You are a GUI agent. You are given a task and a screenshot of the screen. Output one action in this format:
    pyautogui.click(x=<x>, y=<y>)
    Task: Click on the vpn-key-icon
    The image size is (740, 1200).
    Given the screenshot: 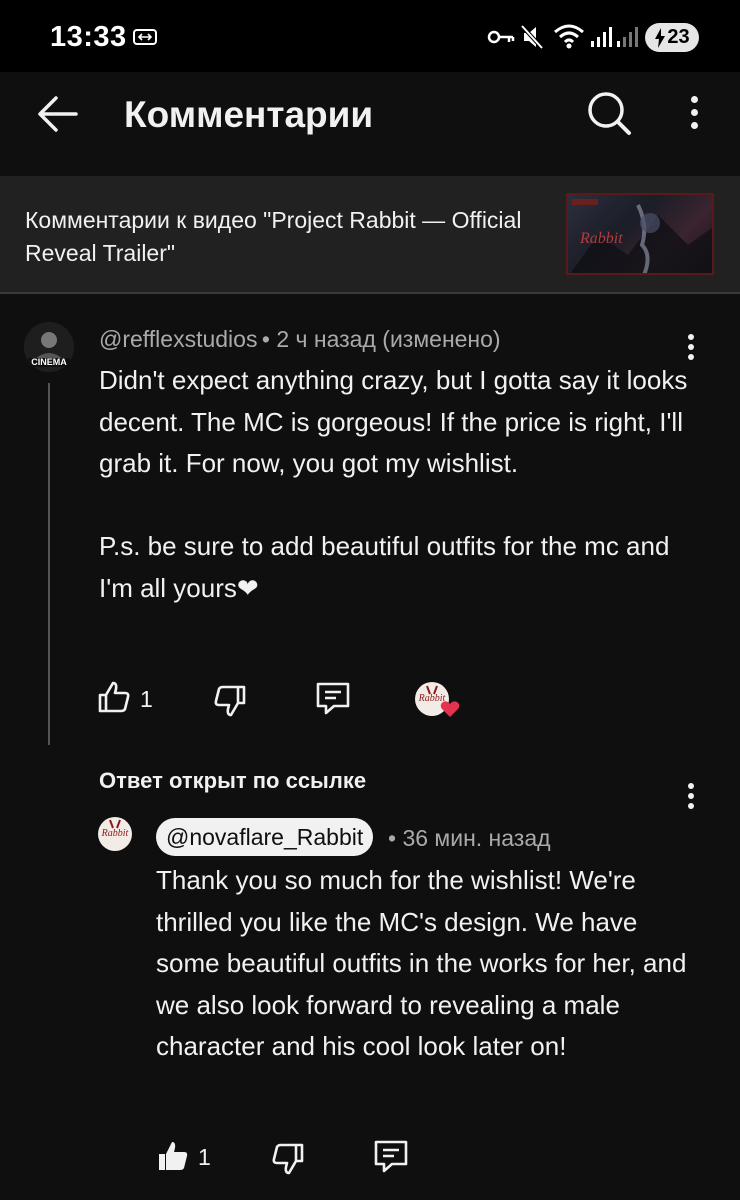 What is the action you would take?
    pyautogui.click(x=501, y=37)
    